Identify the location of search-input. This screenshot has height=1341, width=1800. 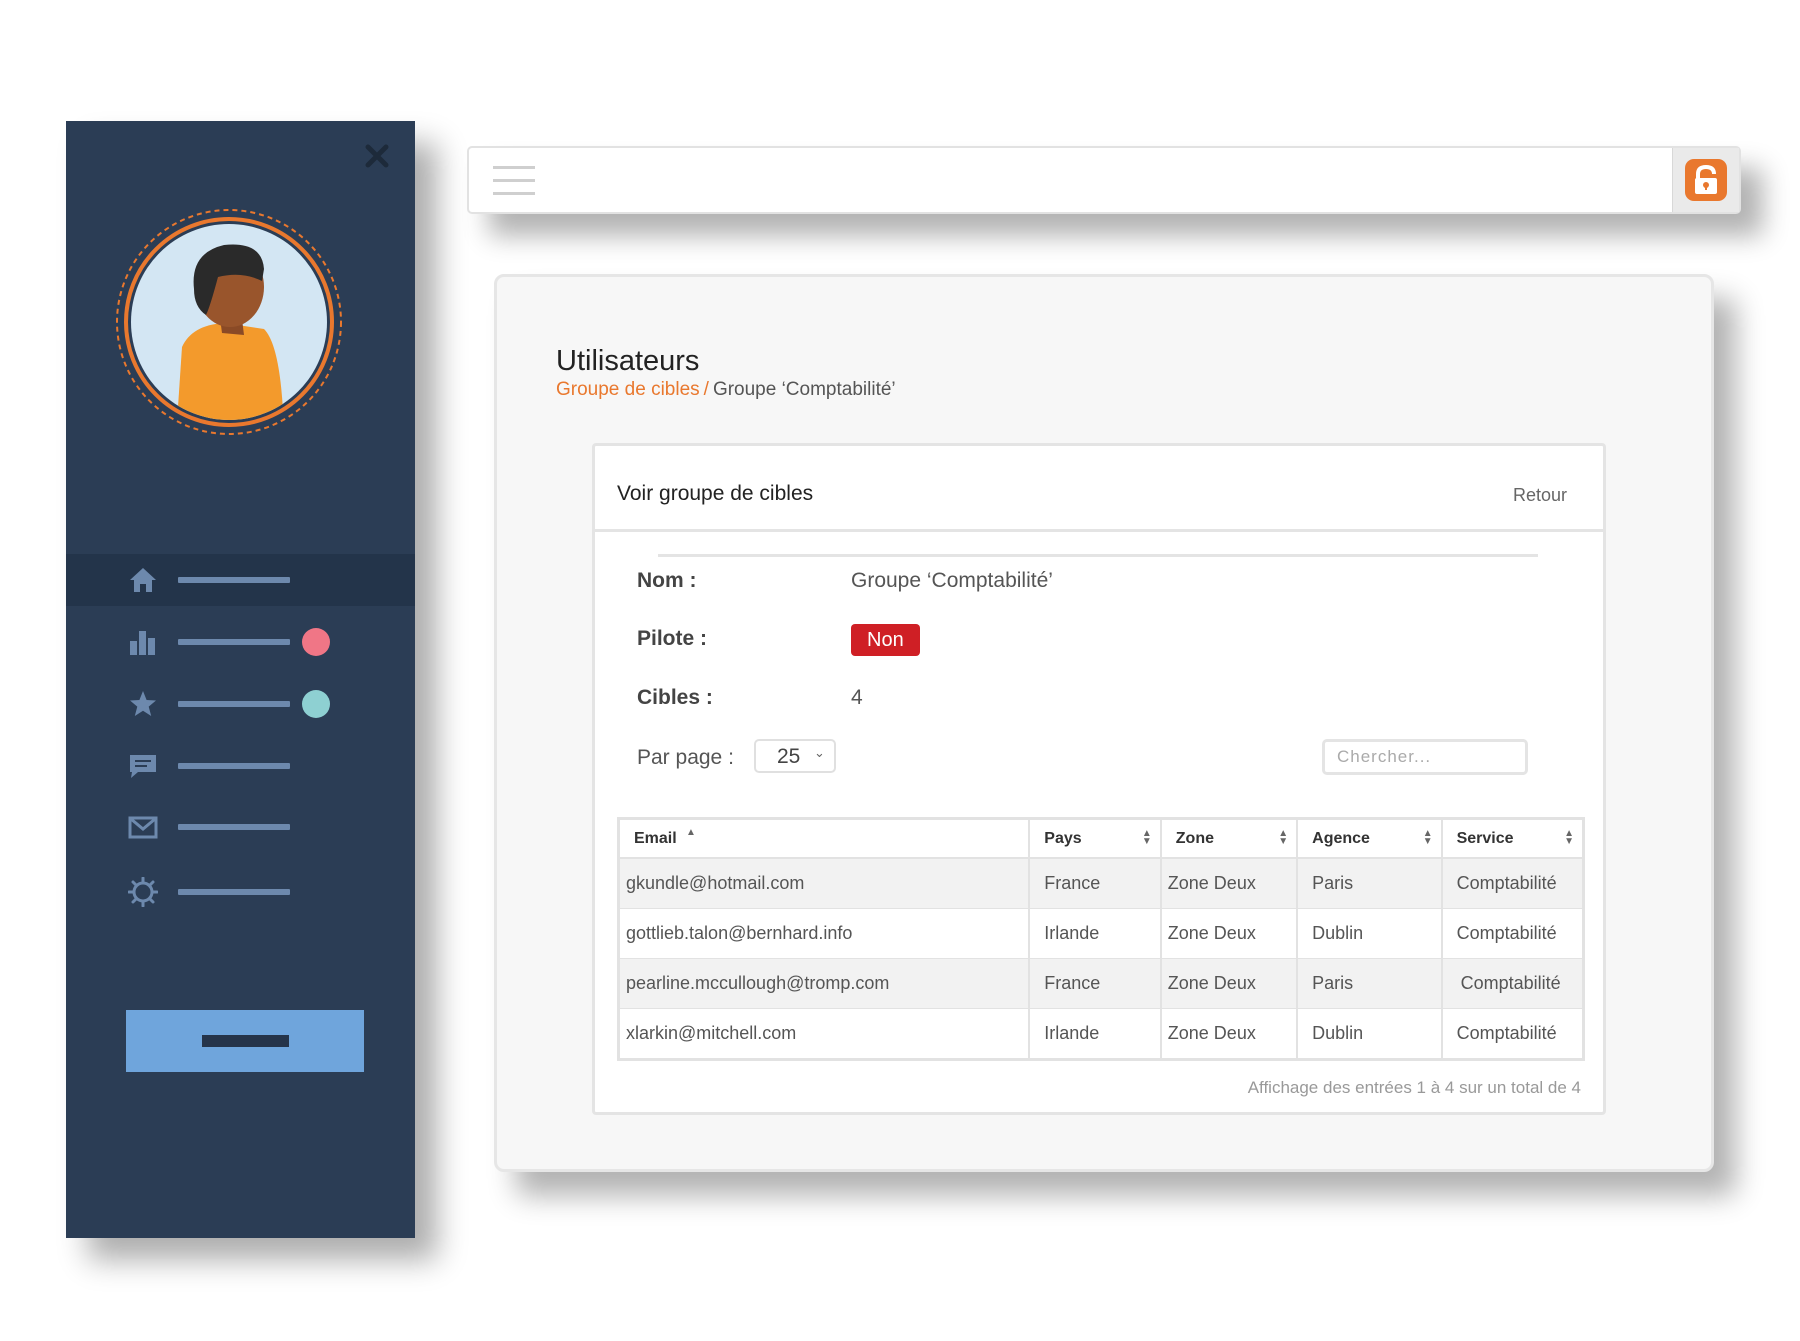
(1425, 757).